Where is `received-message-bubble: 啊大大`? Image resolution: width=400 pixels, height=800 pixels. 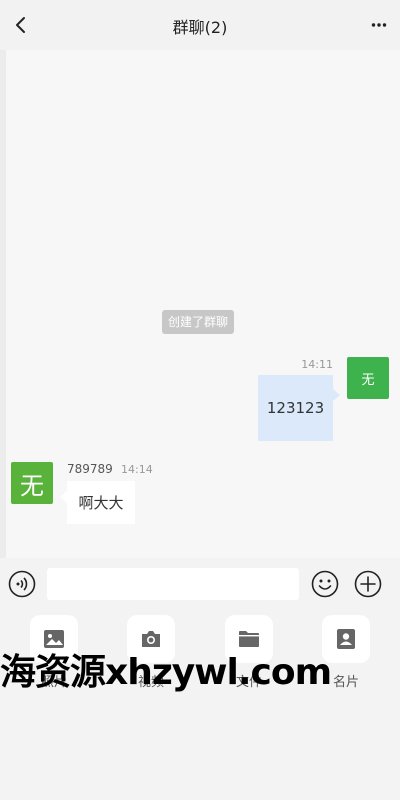 received-message-bubble: 啊大大 is located at coordinates (97, 502).